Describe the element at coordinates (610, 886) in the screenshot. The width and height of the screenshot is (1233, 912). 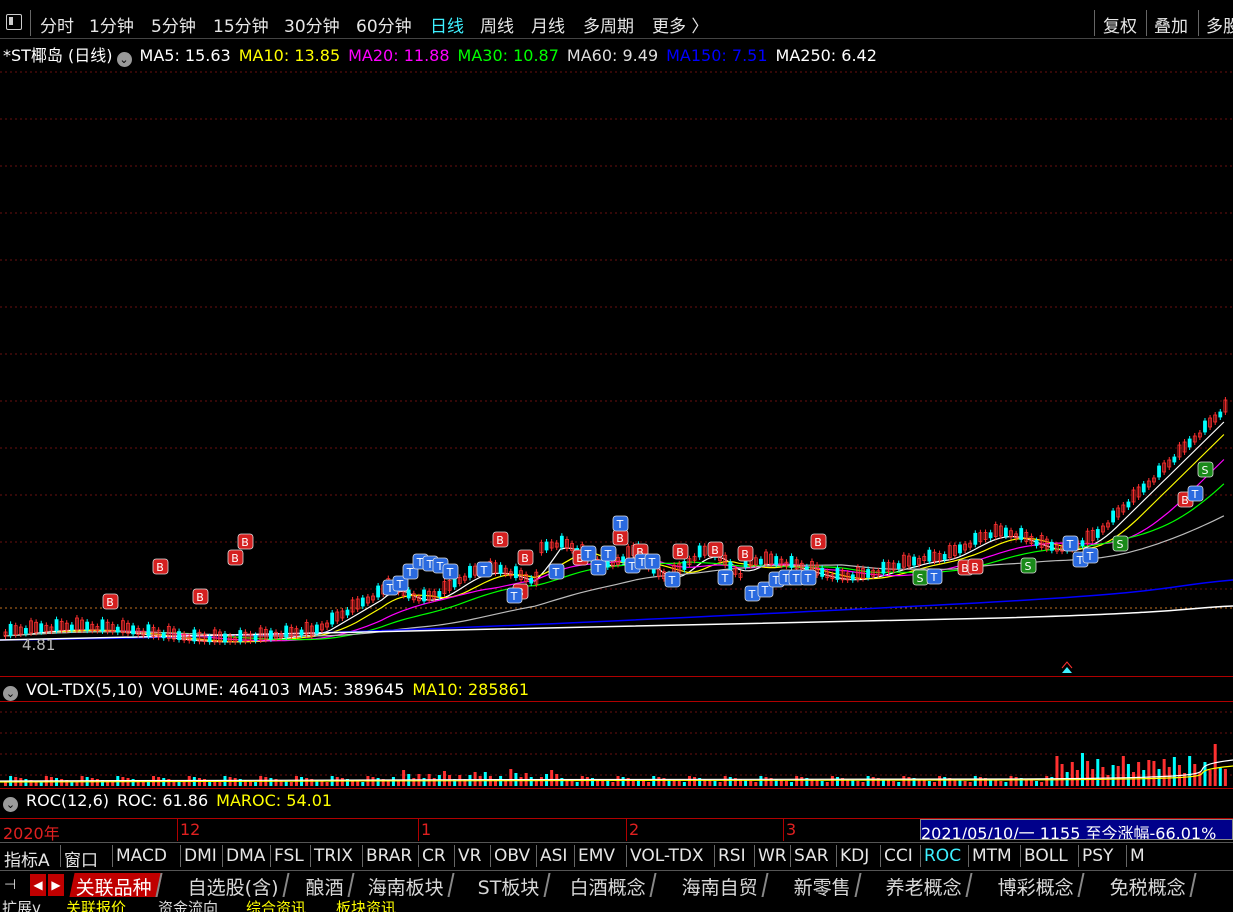
I see `sector-tab: 白酒概念` at that location.